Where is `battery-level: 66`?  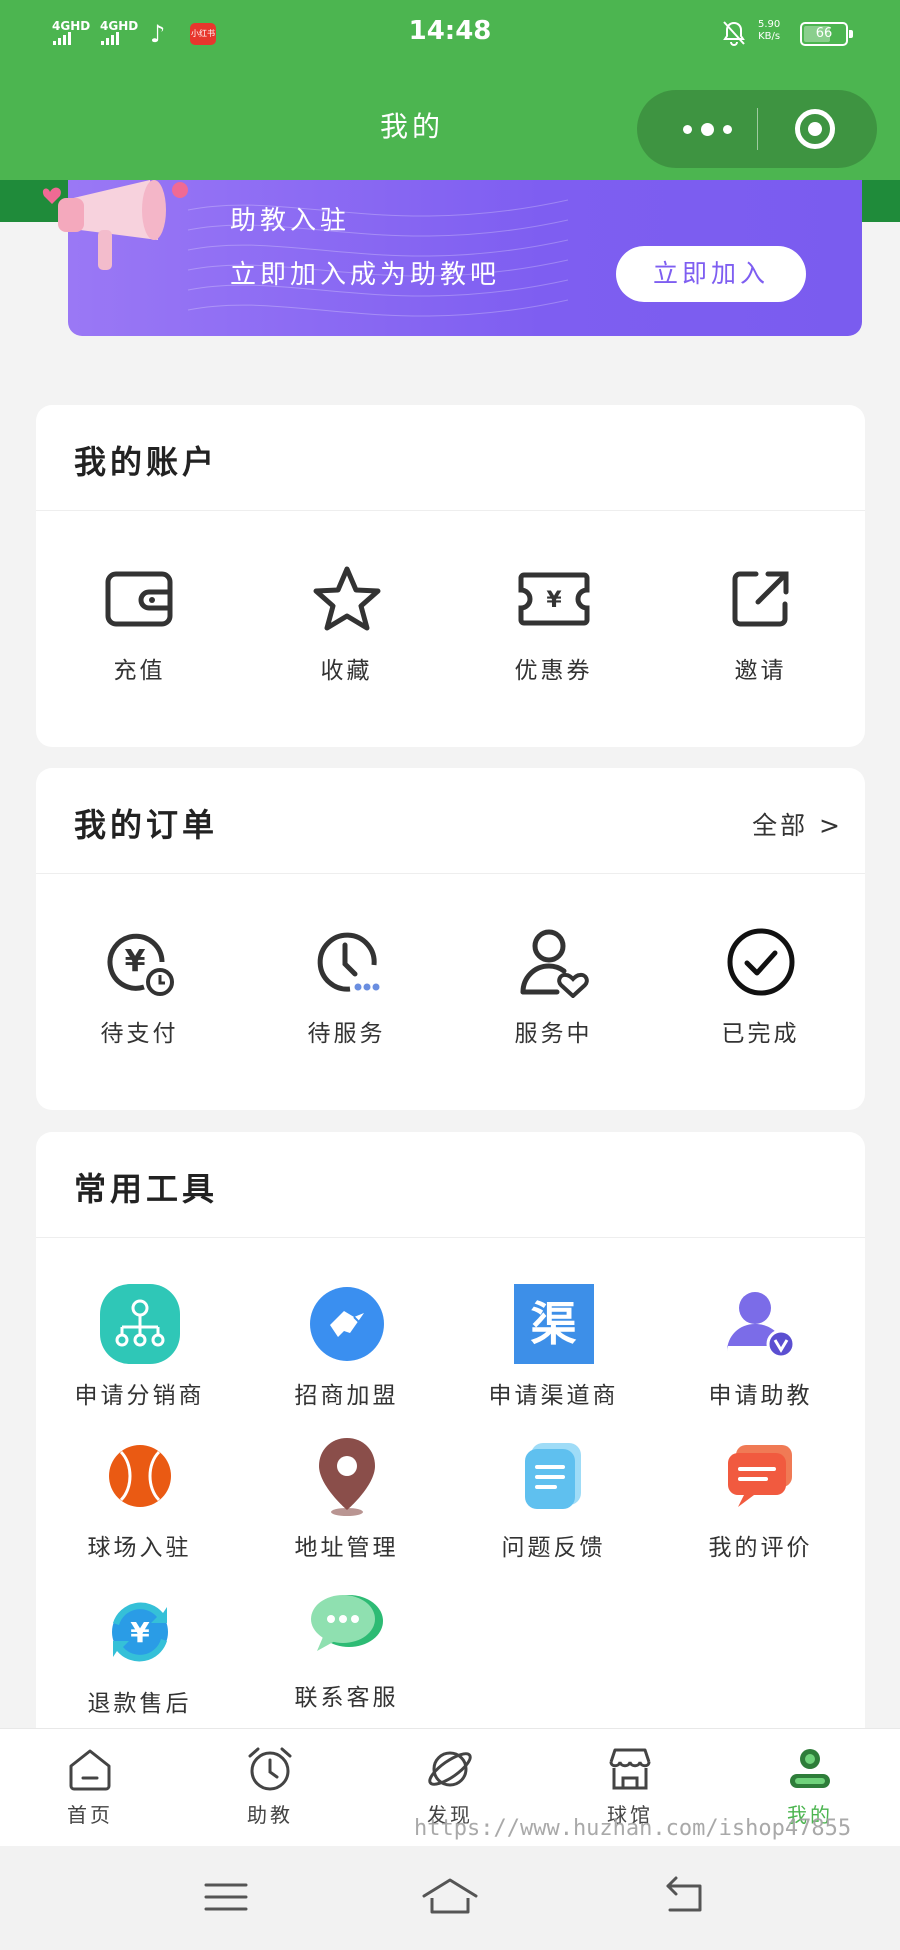 battery-level: 66 is located at coordinates (824, 33).